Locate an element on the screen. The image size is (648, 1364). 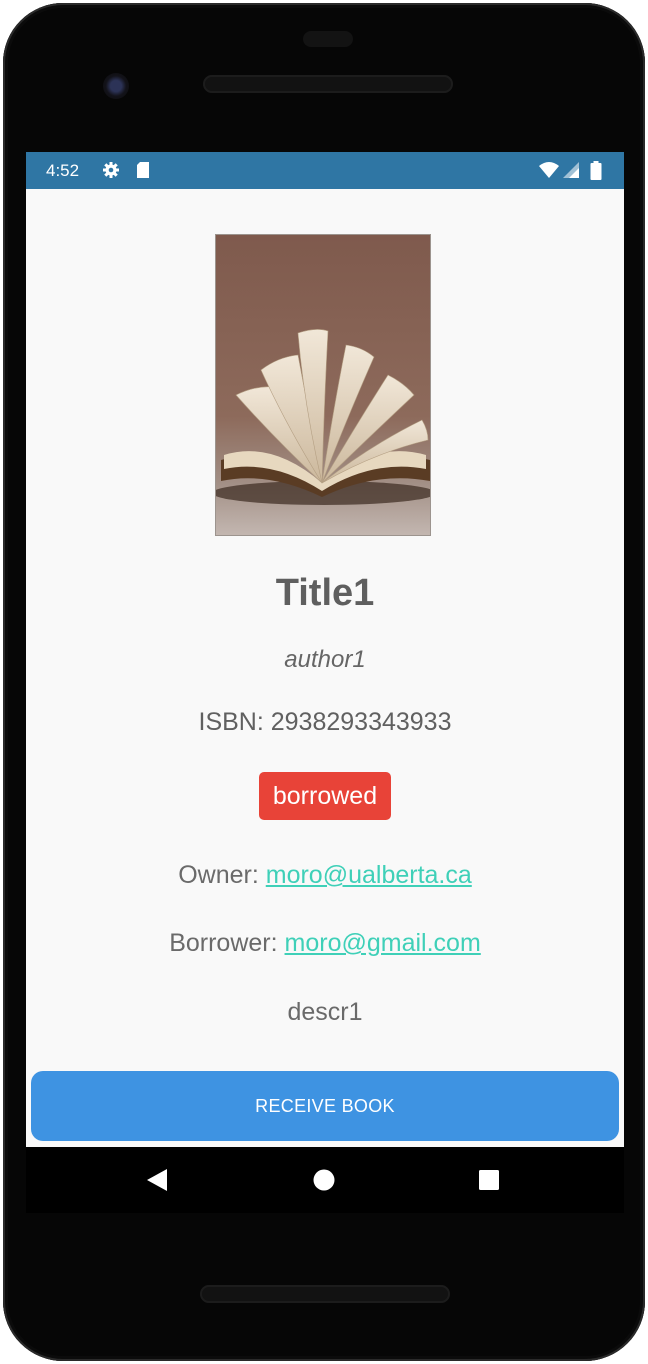
owner-email-link: moro@ualberta.ca is located at coordinates (369, 875).